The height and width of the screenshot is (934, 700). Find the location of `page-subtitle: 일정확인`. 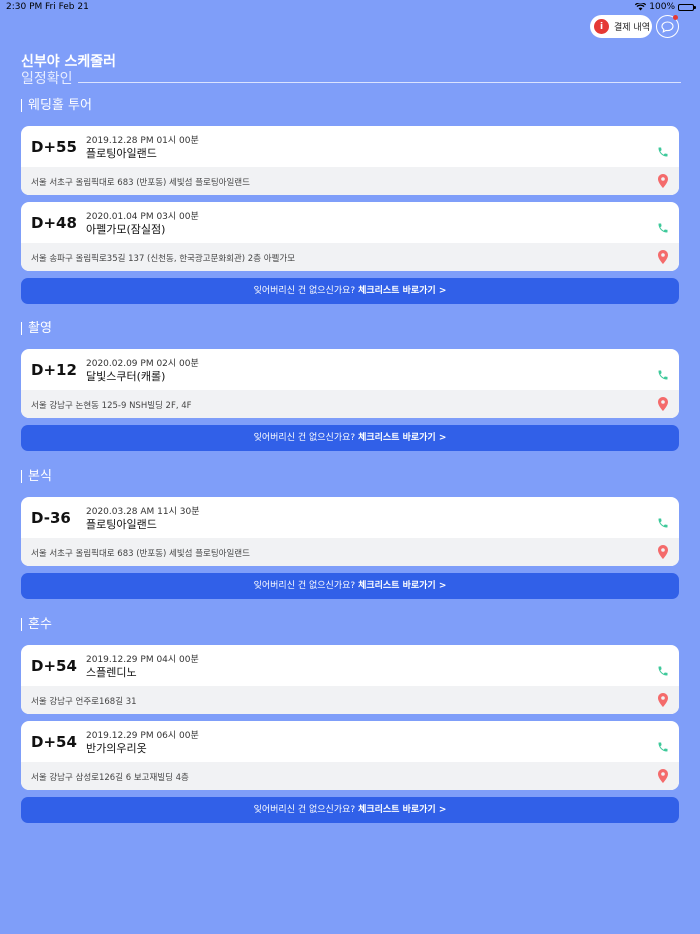

page-subtitle: 일정확인 is located at coordinates (47, 79).